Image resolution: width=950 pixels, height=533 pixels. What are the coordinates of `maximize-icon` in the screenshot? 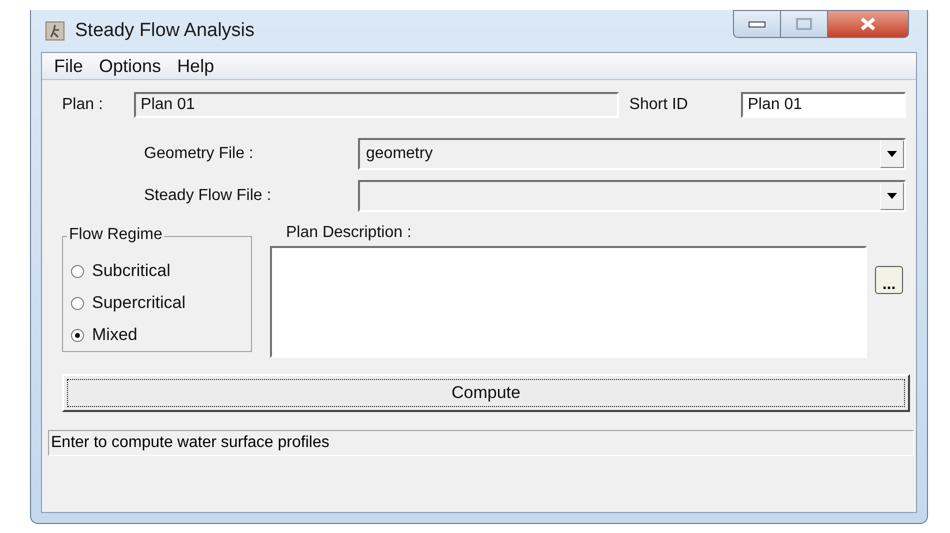 It's located at (804, 24).